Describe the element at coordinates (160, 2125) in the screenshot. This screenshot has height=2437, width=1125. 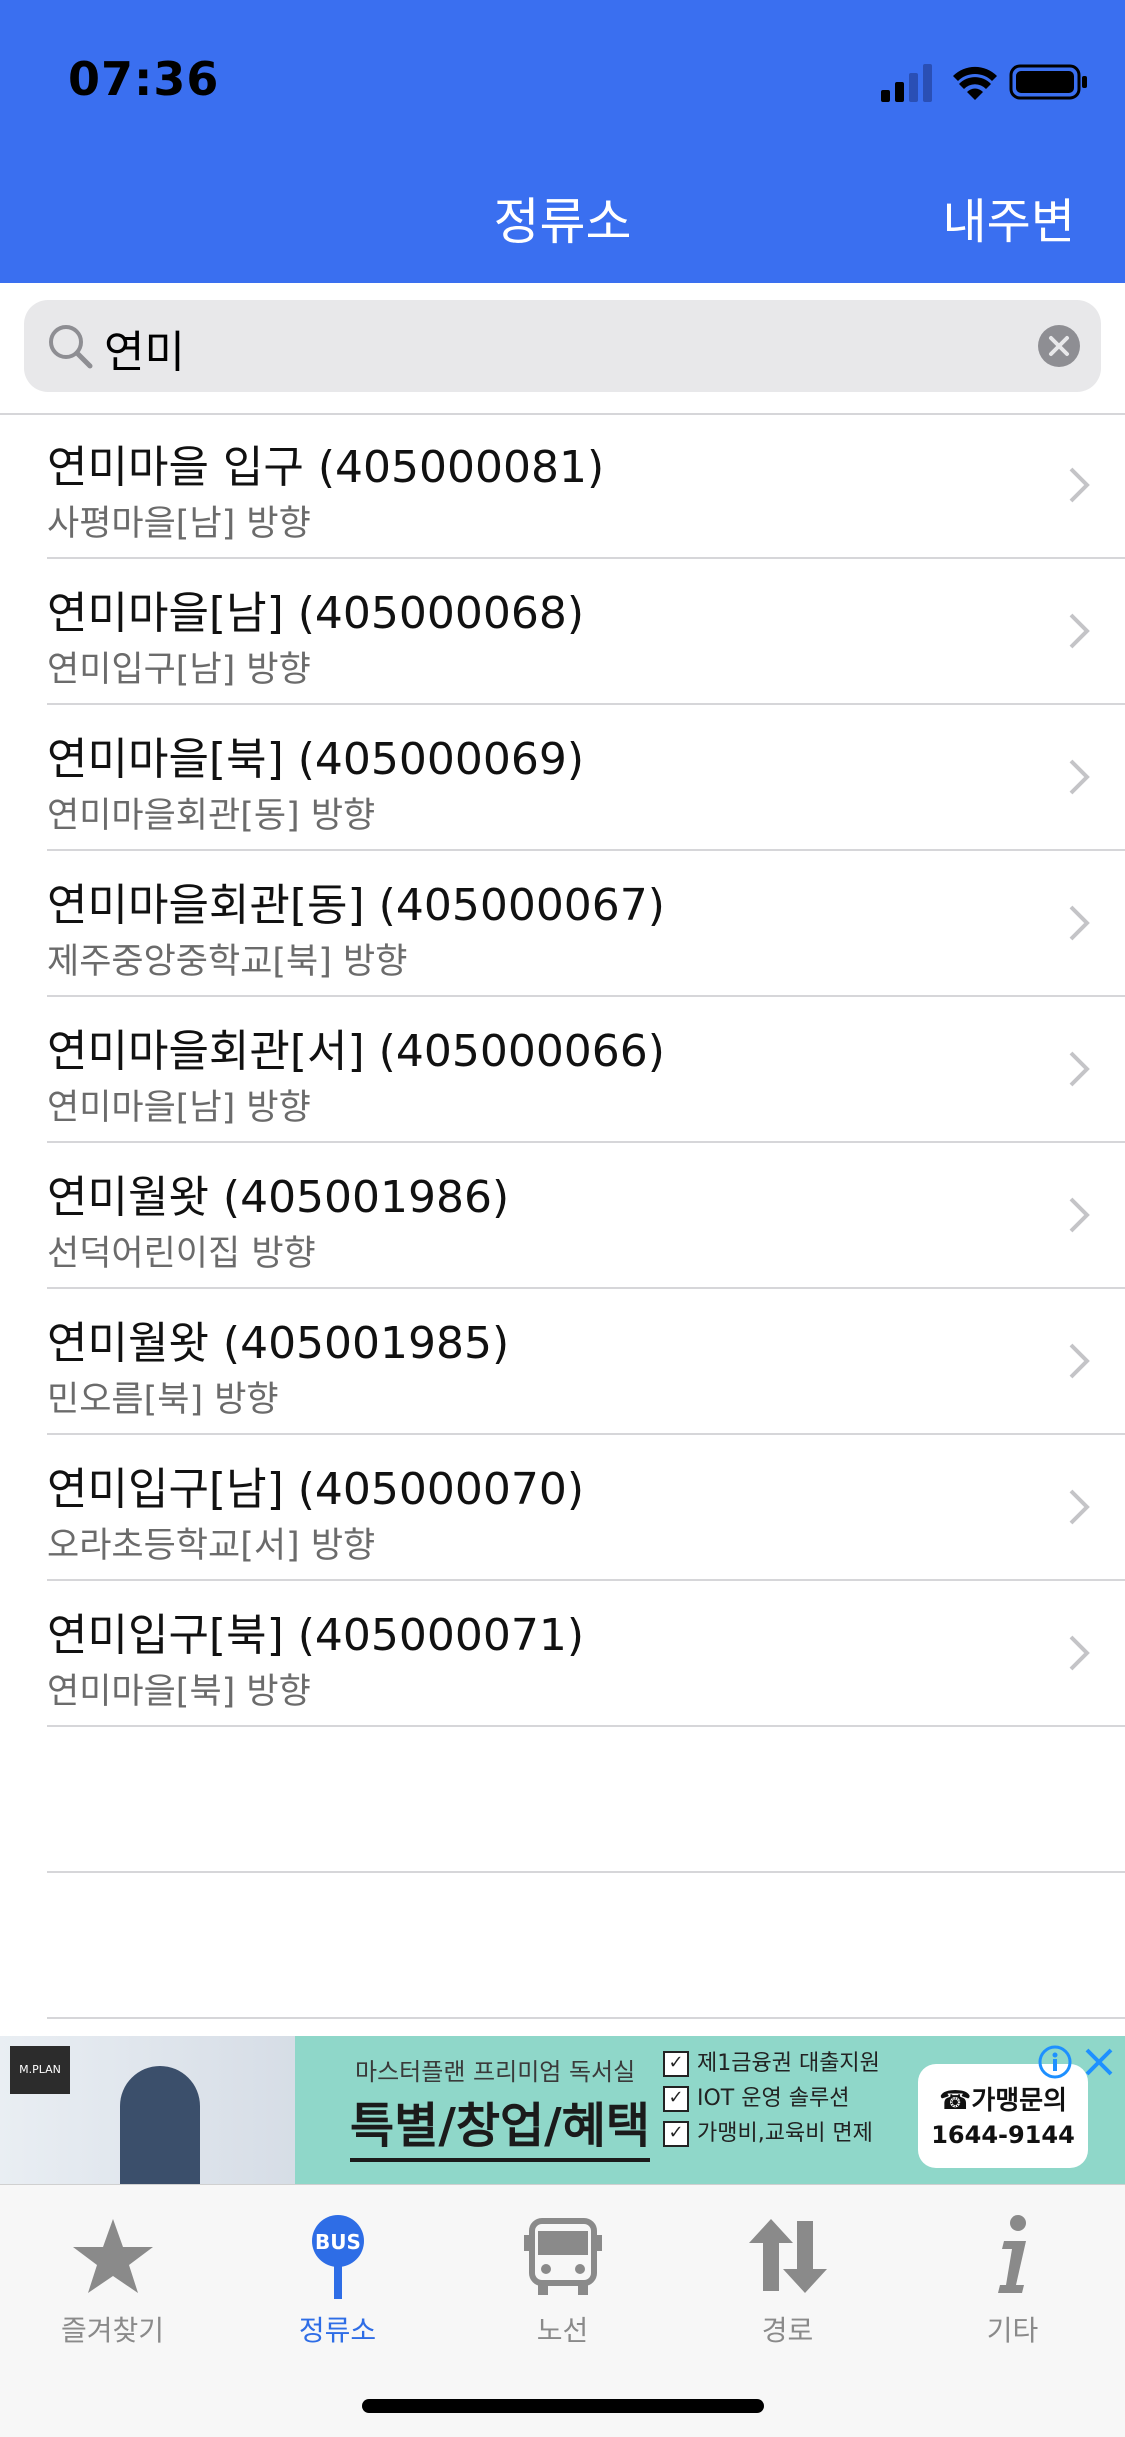
I see `ad-person-image` at that location.